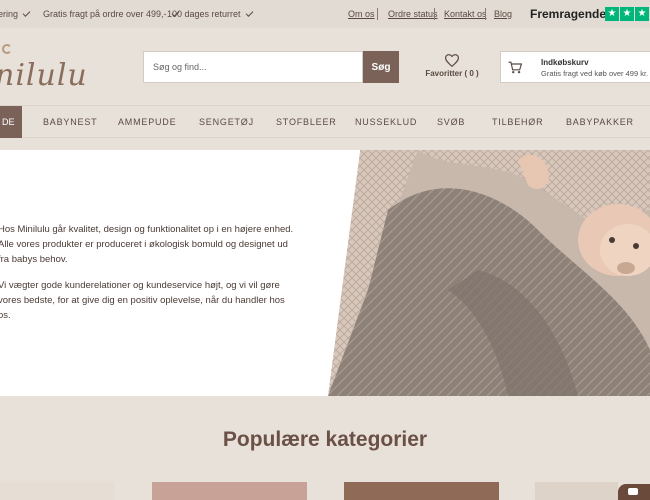 The image size is (650, 500). I want to click on moon-icon, so click(7, 49).